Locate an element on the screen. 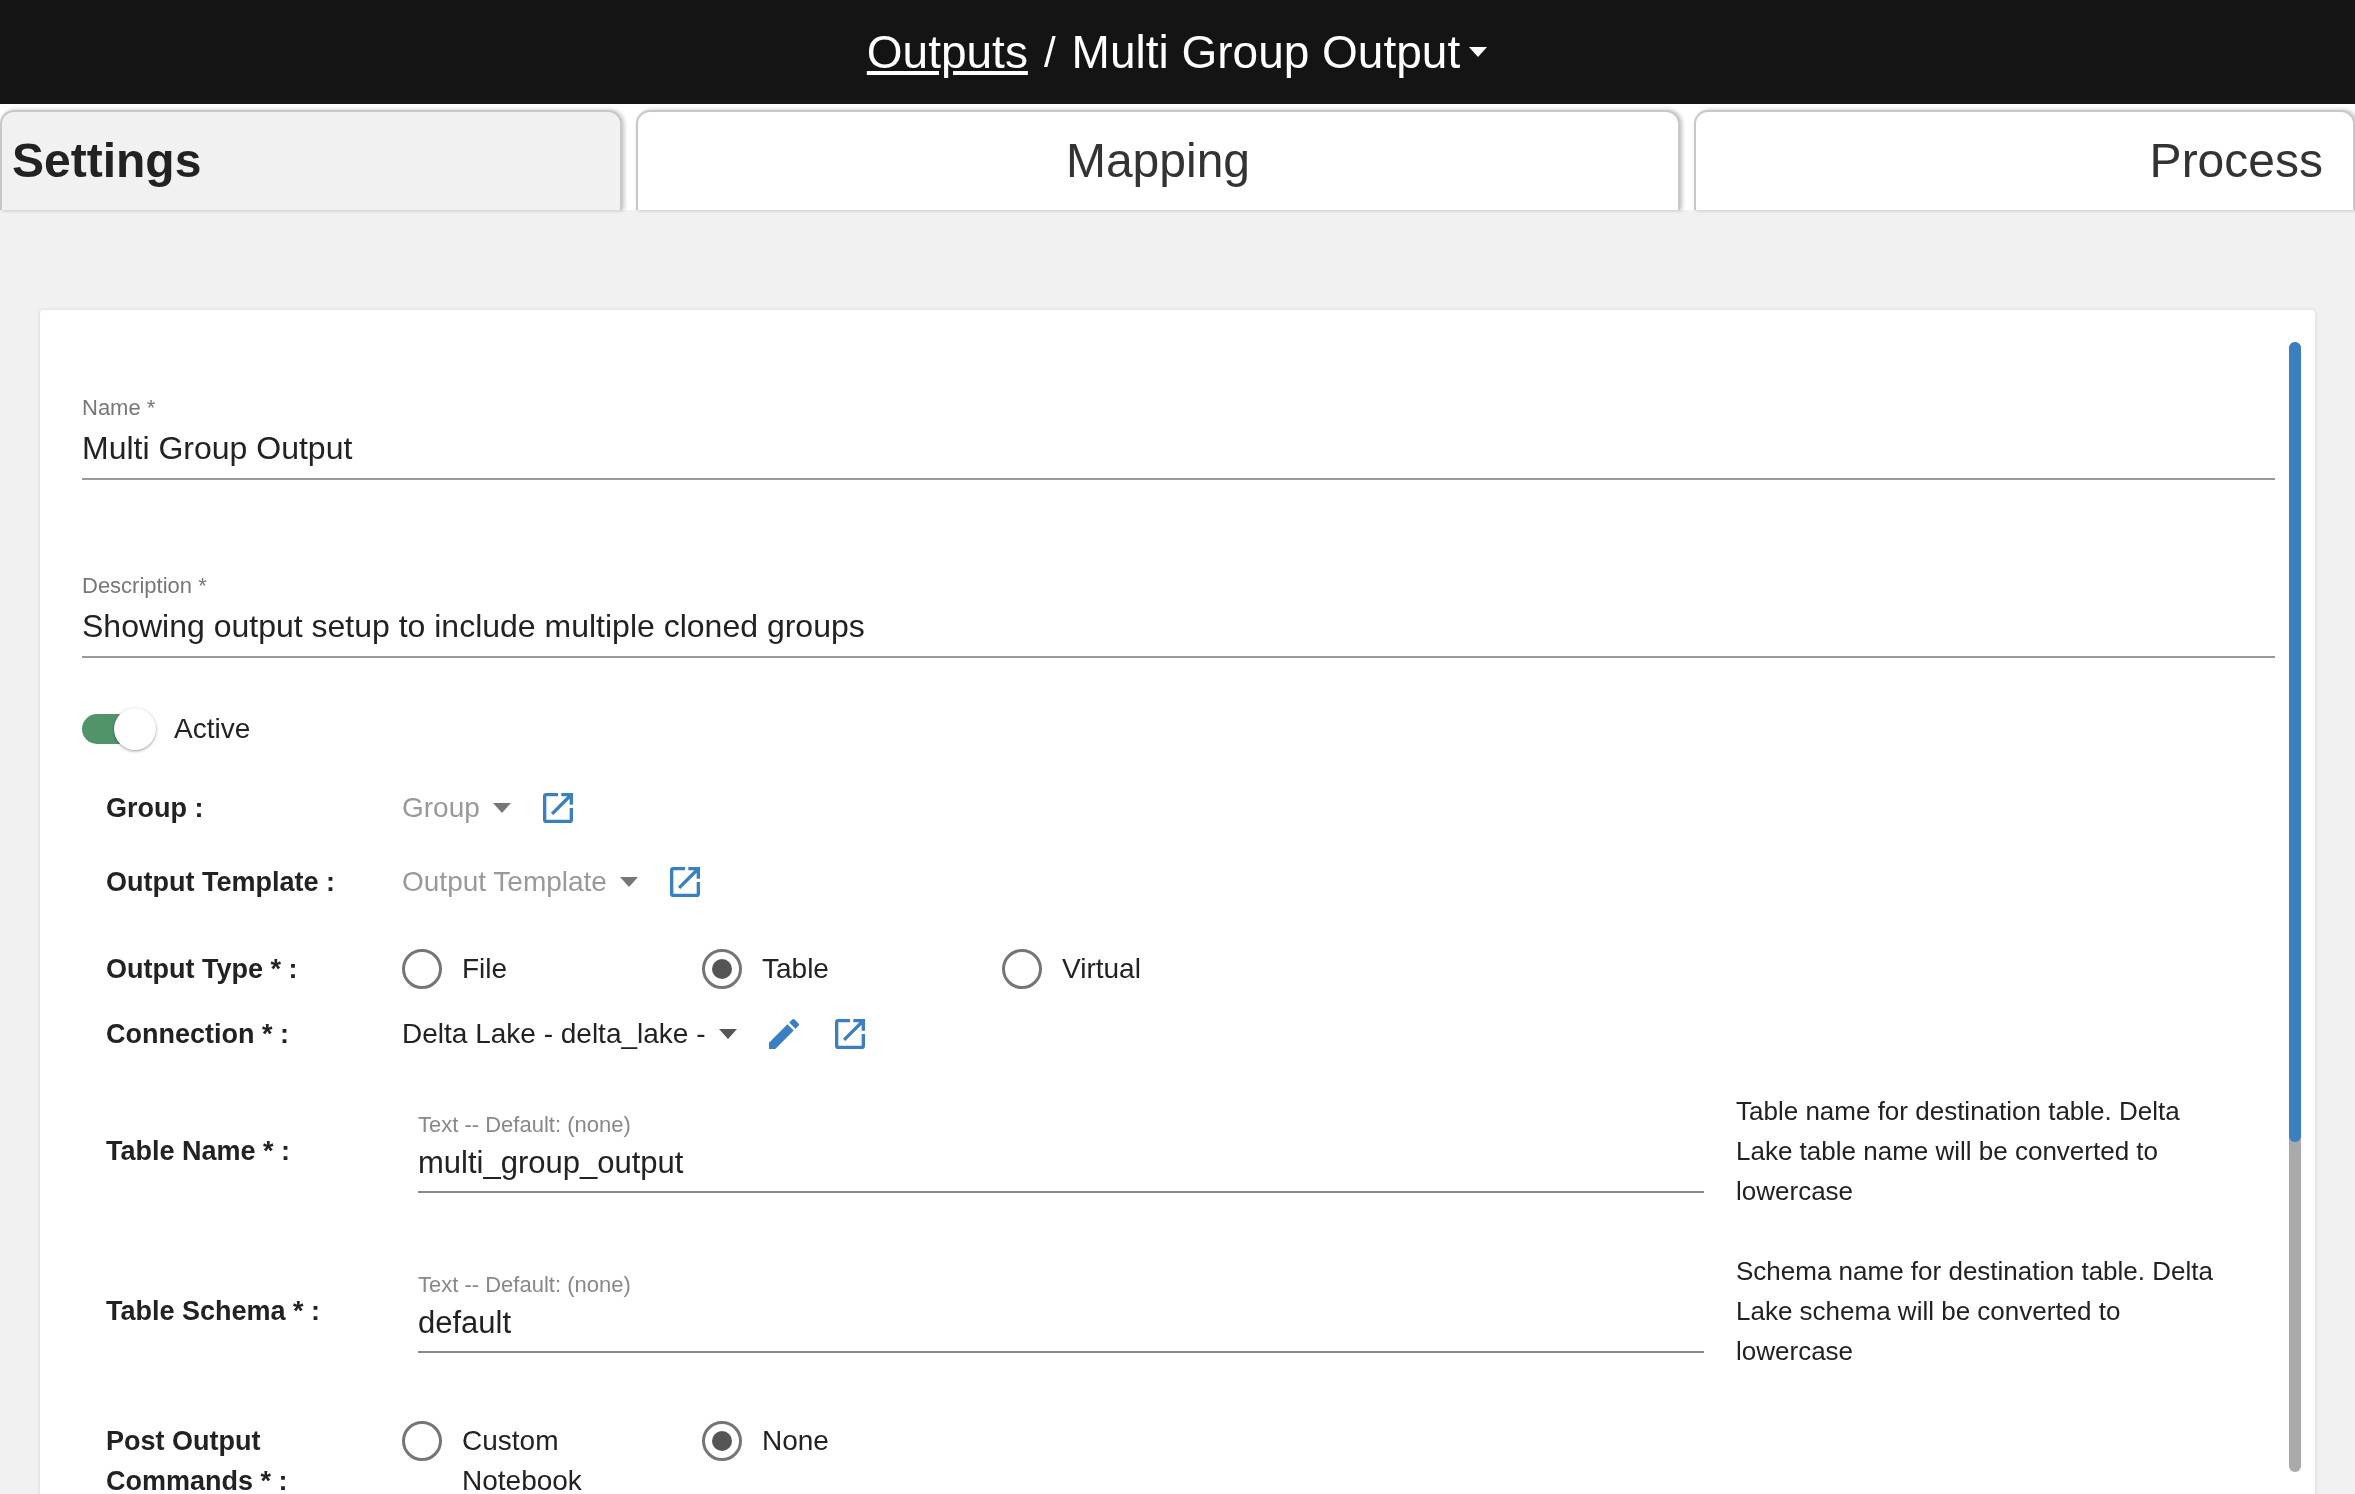 The image size is (2355, 1494). field-label: Connection * : is located at coordinates (198, 1034).